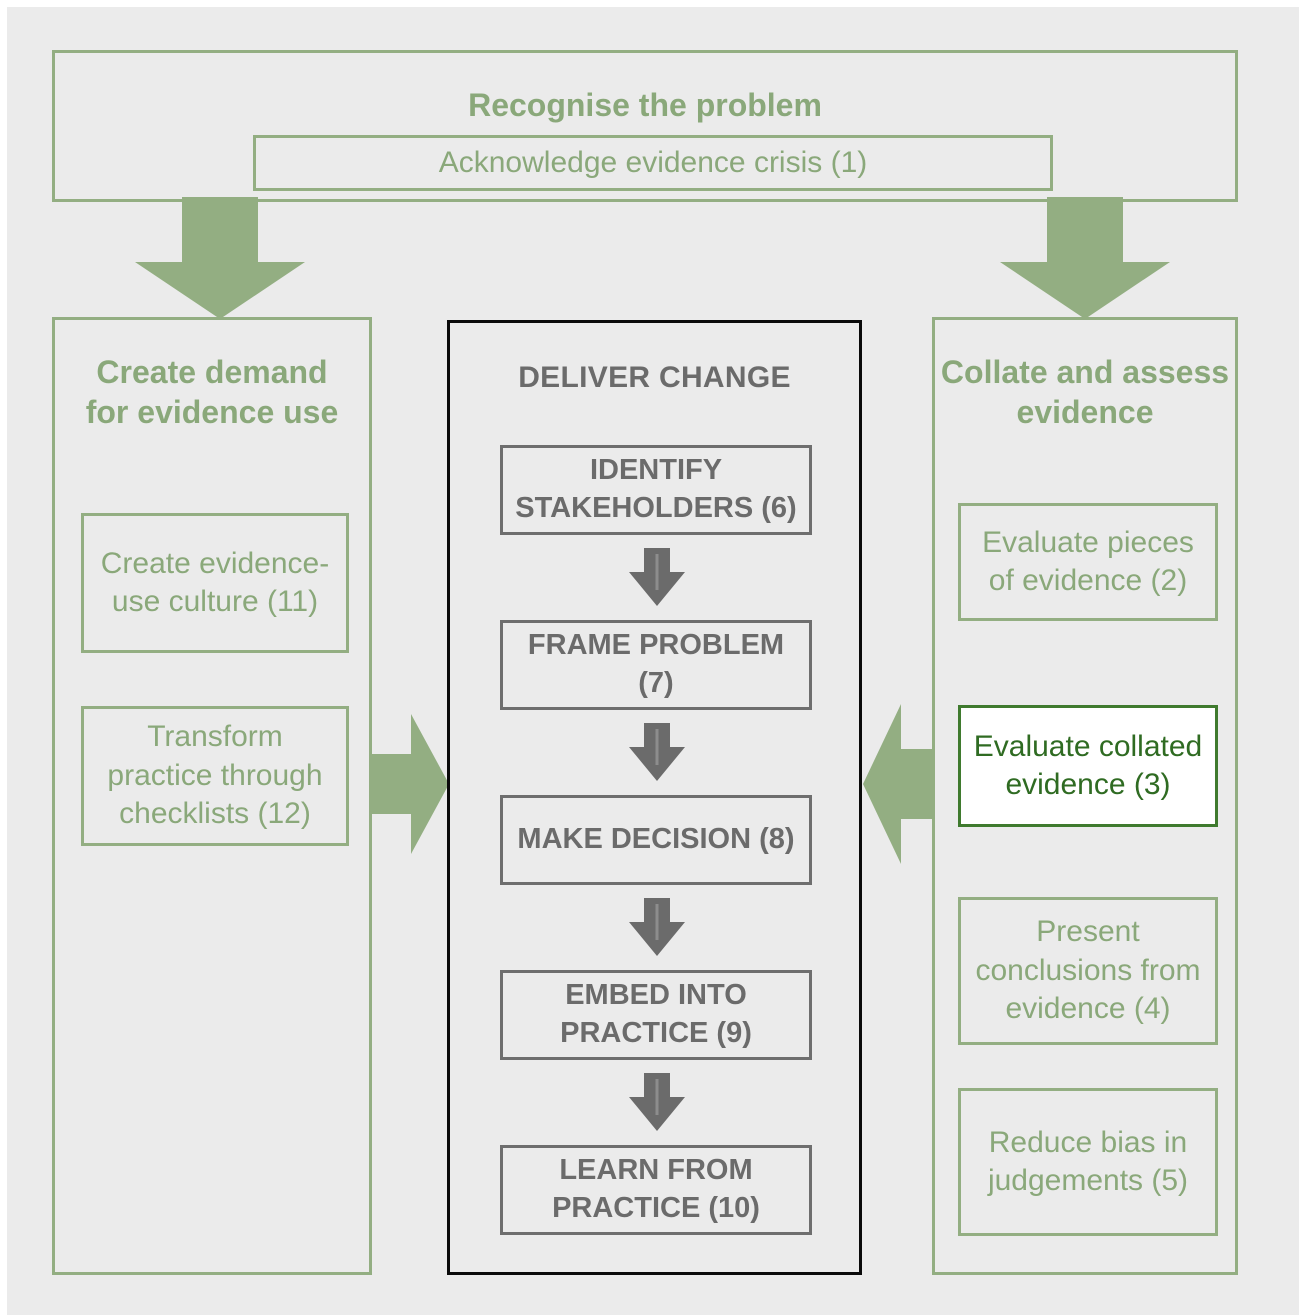 The image size is (1299, 1315). I want to click on left-panel-title-line-2: for evidence use, so click(212, 412).